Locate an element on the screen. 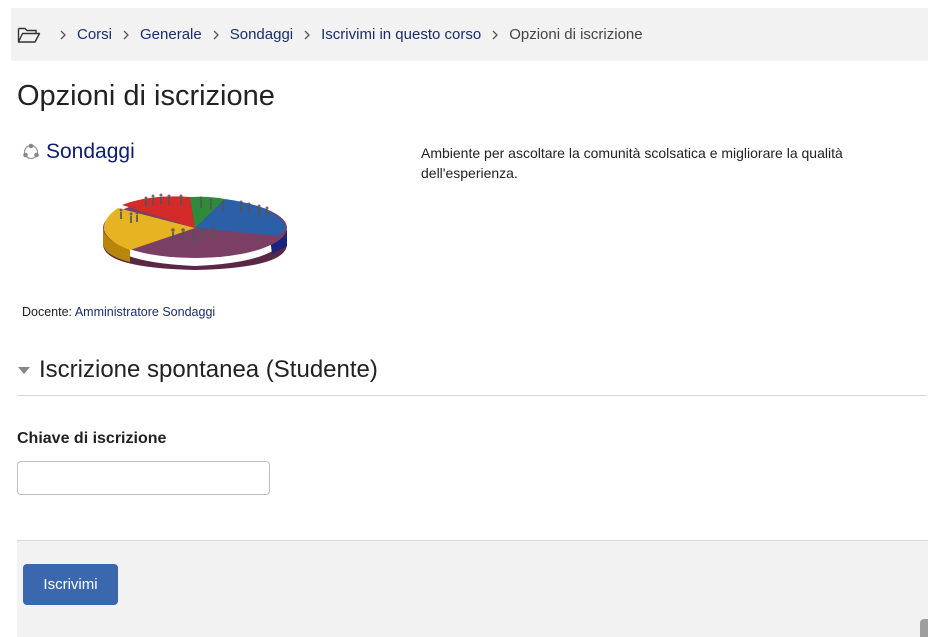  course-image is located at coordinates (195, 231).